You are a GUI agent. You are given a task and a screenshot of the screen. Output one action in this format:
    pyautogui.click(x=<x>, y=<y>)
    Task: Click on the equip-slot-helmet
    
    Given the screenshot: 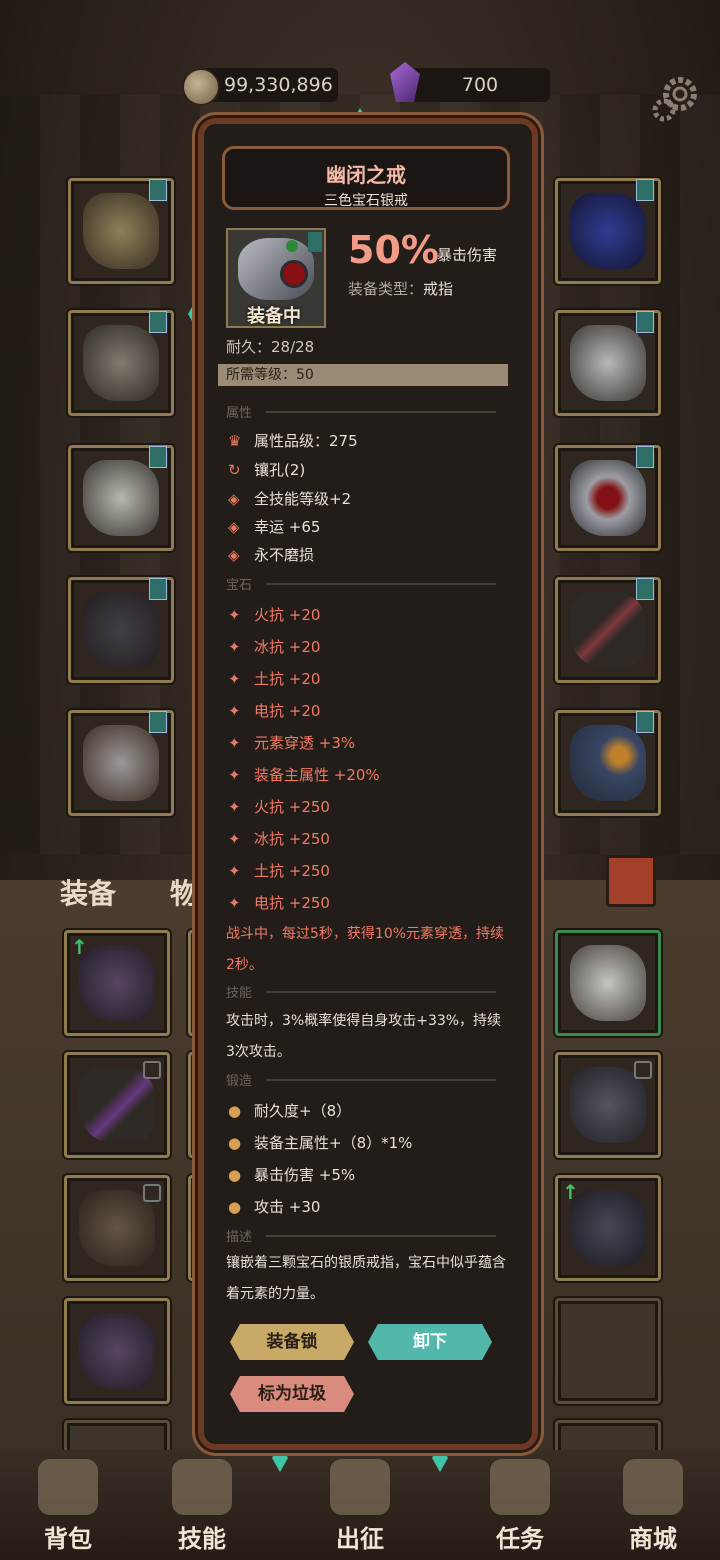 What is the action you would take?
    pyautogui.click(x=121, y=231)
    